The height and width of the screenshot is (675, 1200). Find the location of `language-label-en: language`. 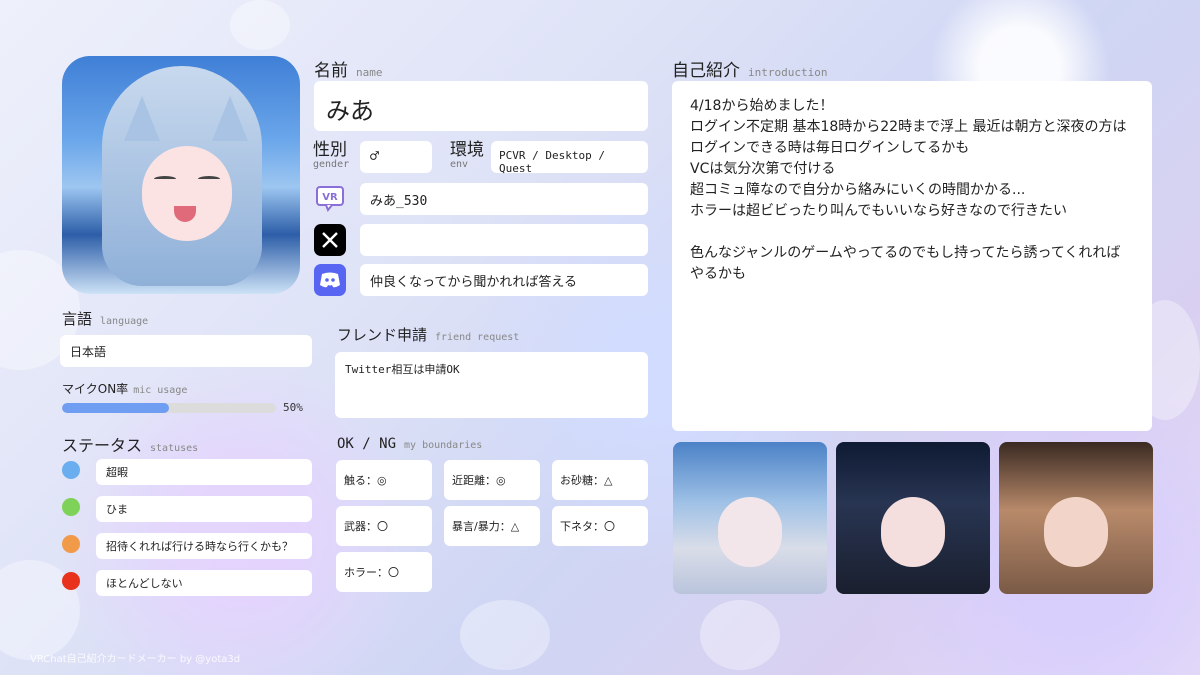

language-label-en: language is located at coordinates (124, 321).